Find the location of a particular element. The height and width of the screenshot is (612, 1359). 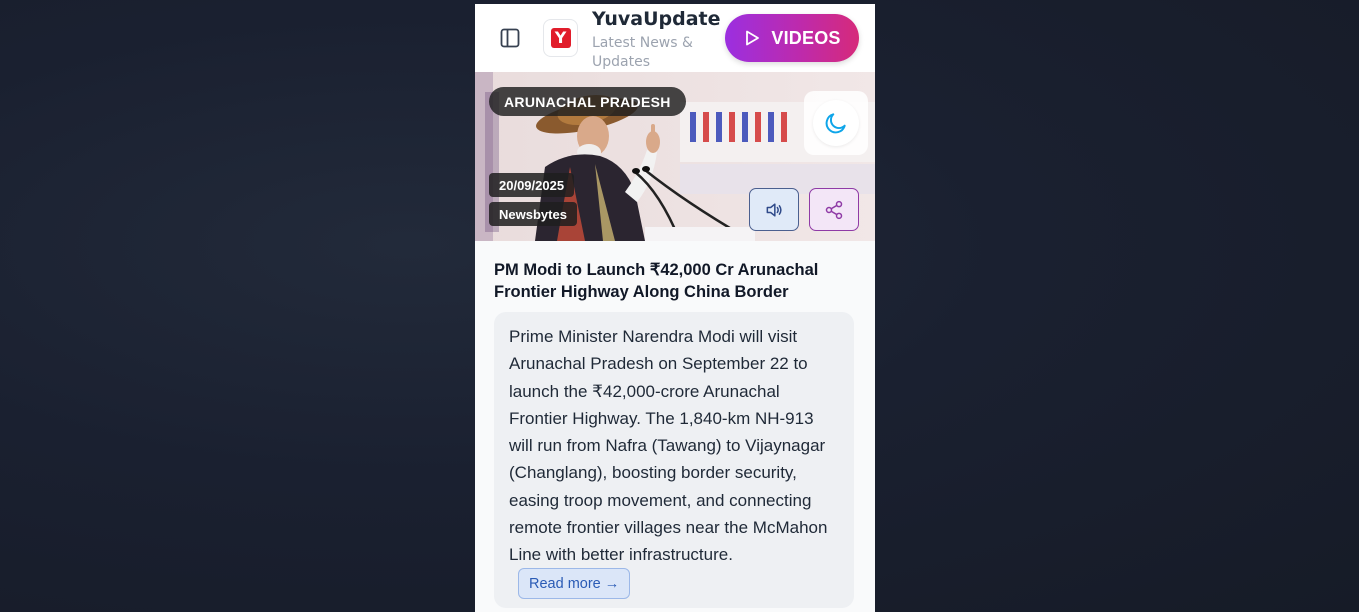

brand-logo: Y is located at coordinates (560, 38).